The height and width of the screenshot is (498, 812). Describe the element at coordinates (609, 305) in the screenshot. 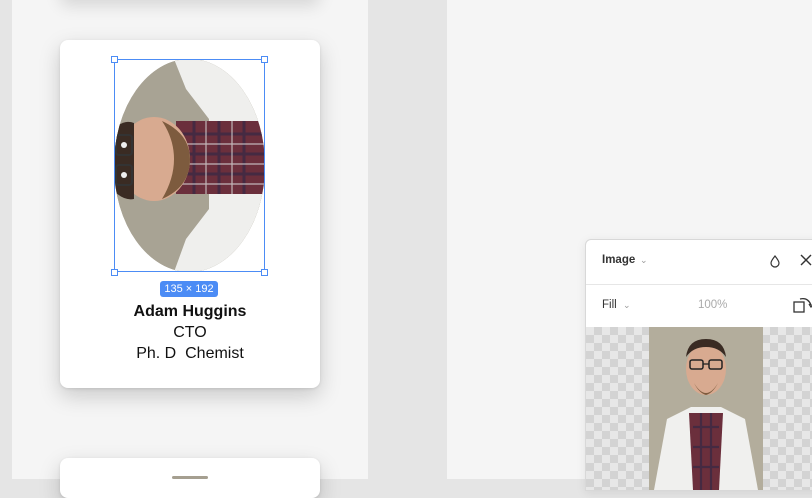

I see `fill-mode-dropdown: Fill` at that location.